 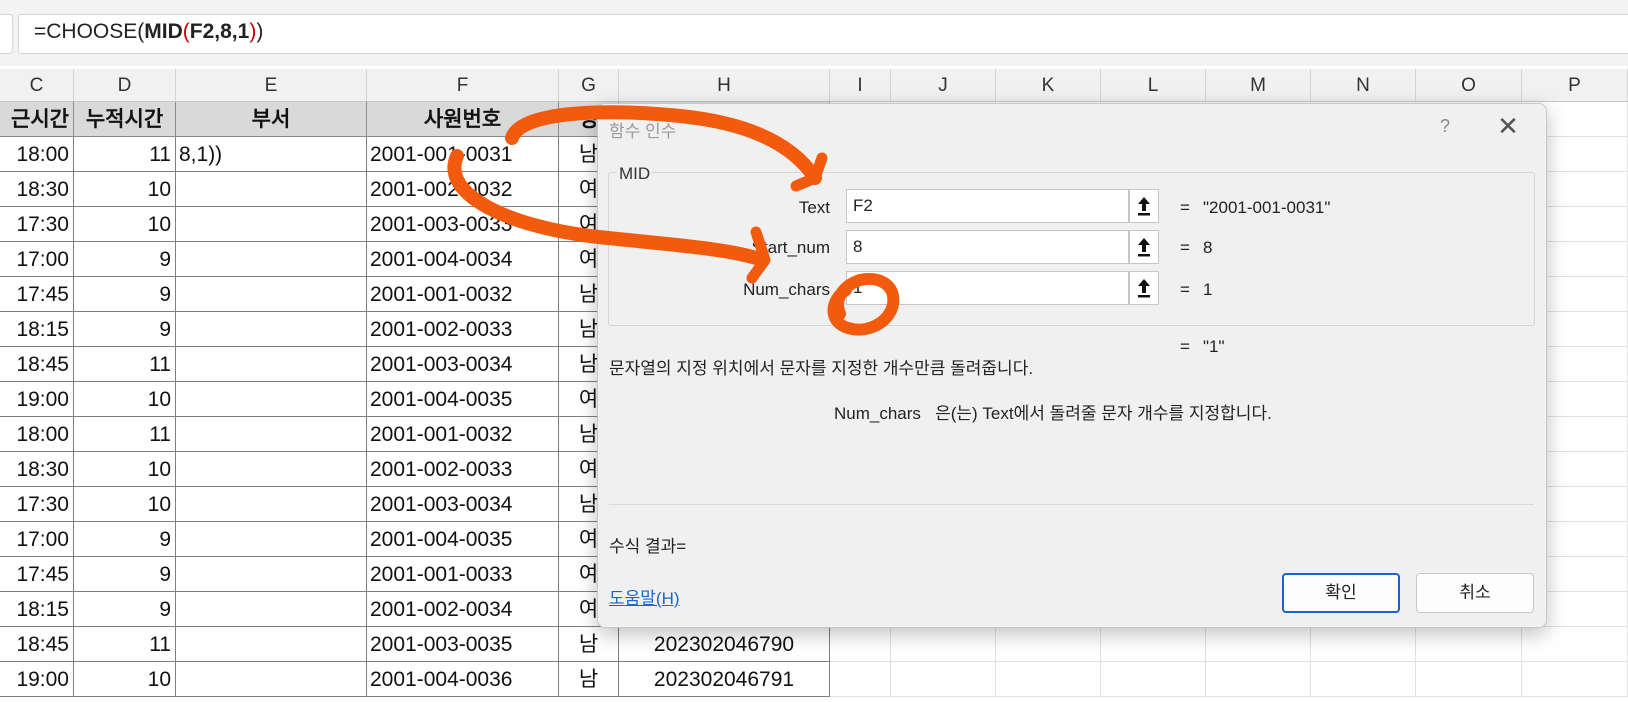 I want to click on header-cell-employee-id: 사원번호, so click(x=463, y=119).